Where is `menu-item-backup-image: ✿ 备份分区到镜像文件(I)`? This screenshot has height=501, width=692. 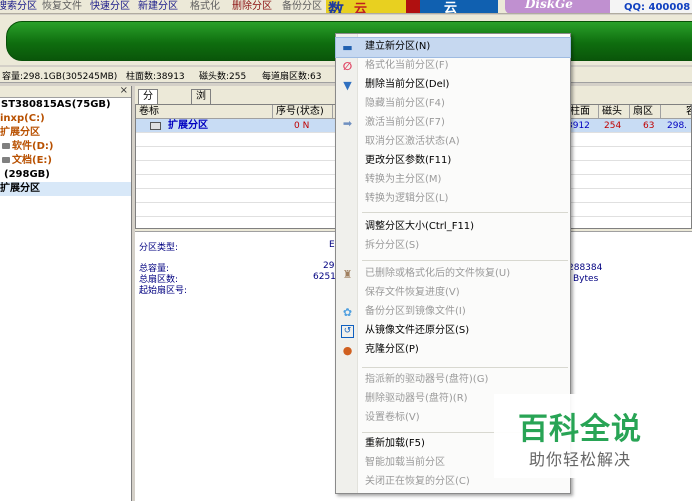 menu-item-backup-image: ✿ 备份分区到镜像文件(I) is located at coordinates (453, 312).